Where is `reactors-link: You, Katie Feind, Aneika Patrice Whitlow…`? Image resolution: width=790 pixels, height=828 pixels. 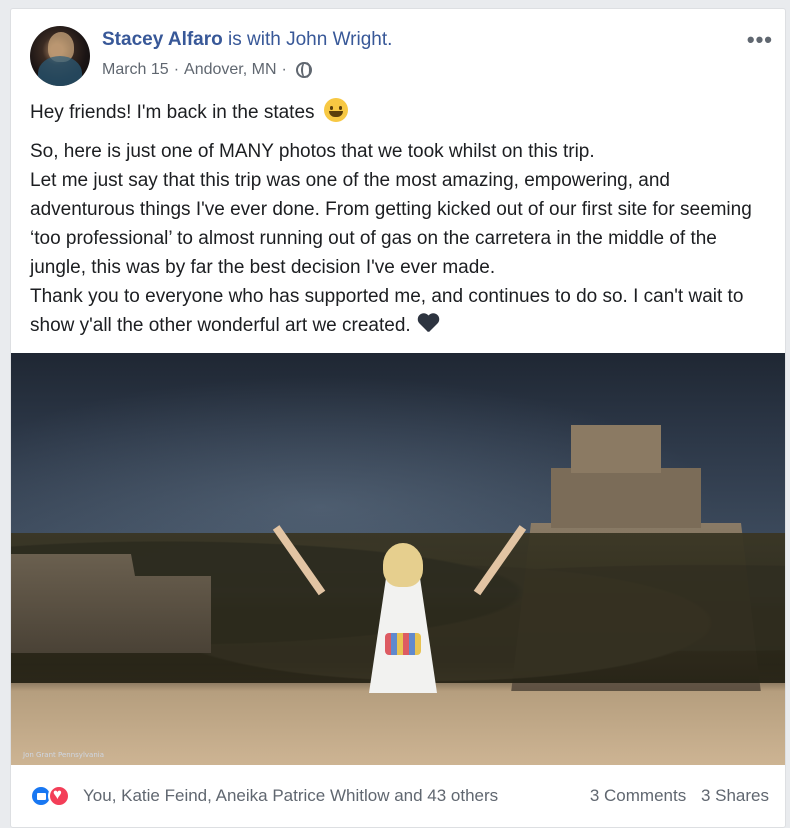
reactors-link: You, Katie Feind, Aneika Patrice Whitlow… is located at coordinates (290, 796).